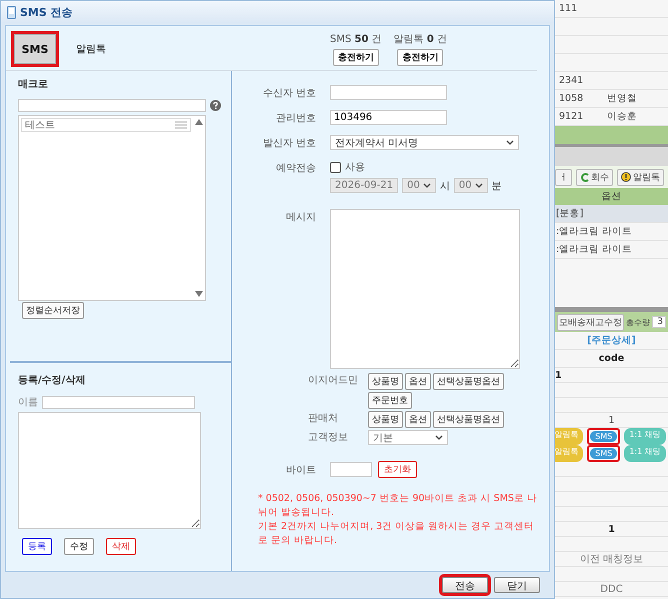 This screenshot has height=599, width=668. Describe the element at coordinates (471, 185) in the screenshot. I see `minute-select: 00` at that location.